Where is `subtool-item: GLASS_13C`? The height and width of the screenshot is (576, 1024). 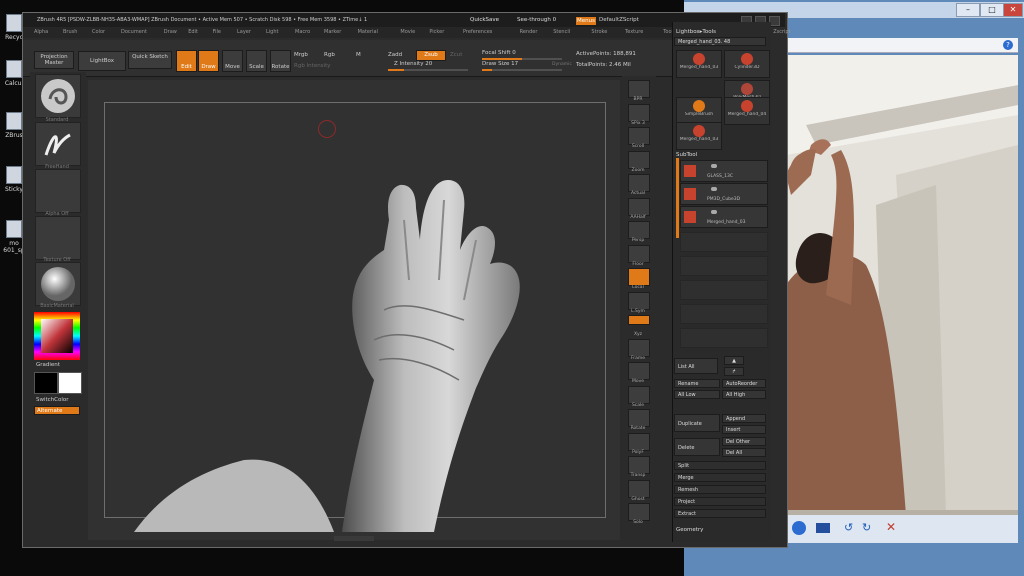
subtool-item: GLASS_13C is located at coordinates (724, 171).